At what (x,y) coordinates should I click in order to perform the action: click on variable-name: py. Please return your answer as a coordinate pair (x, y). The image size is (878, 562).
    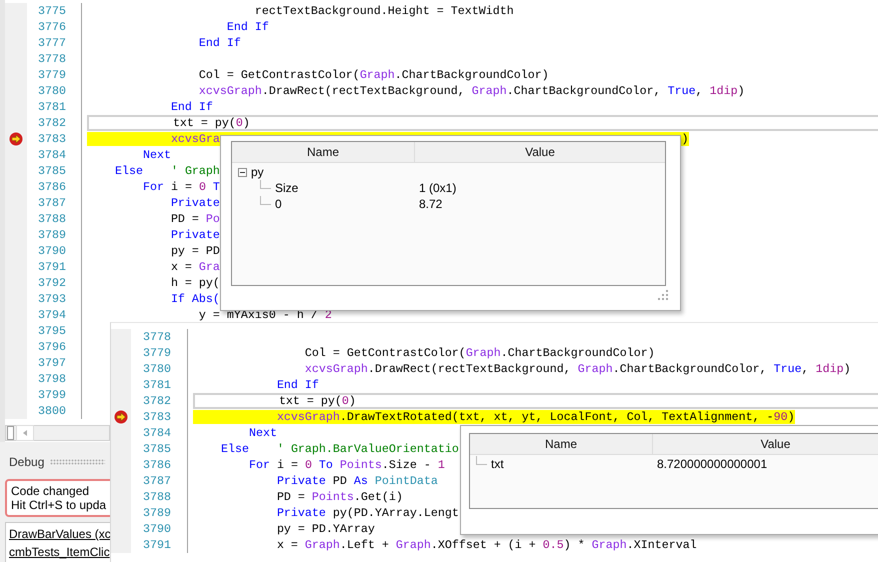
    Looking at the image, I should click on (257, 172).